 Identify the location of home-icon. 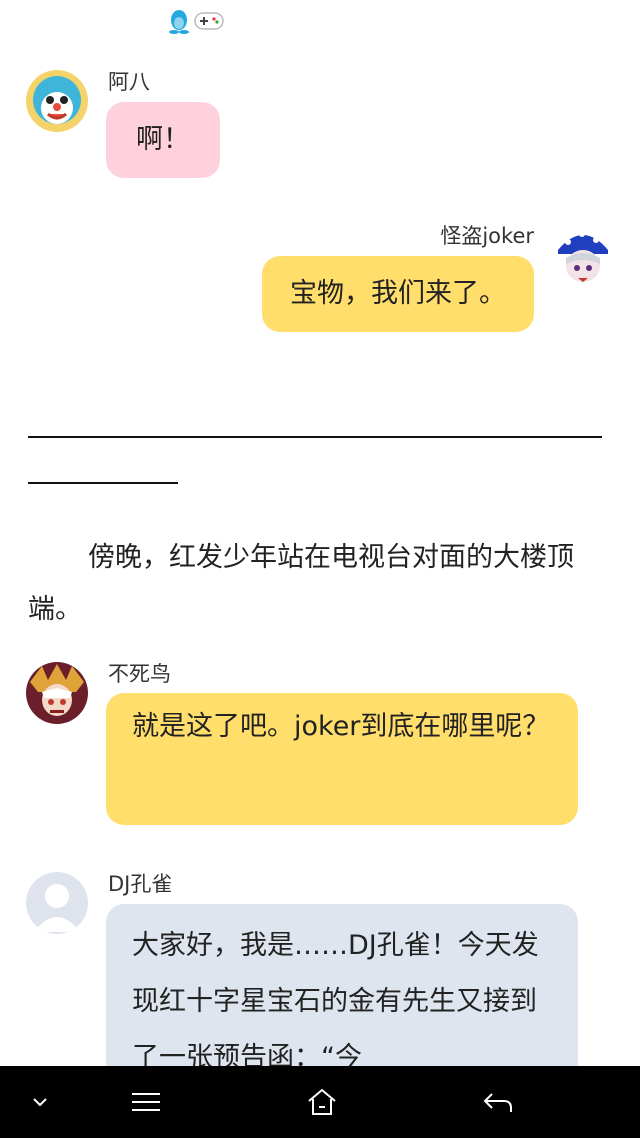
(322, 1101).